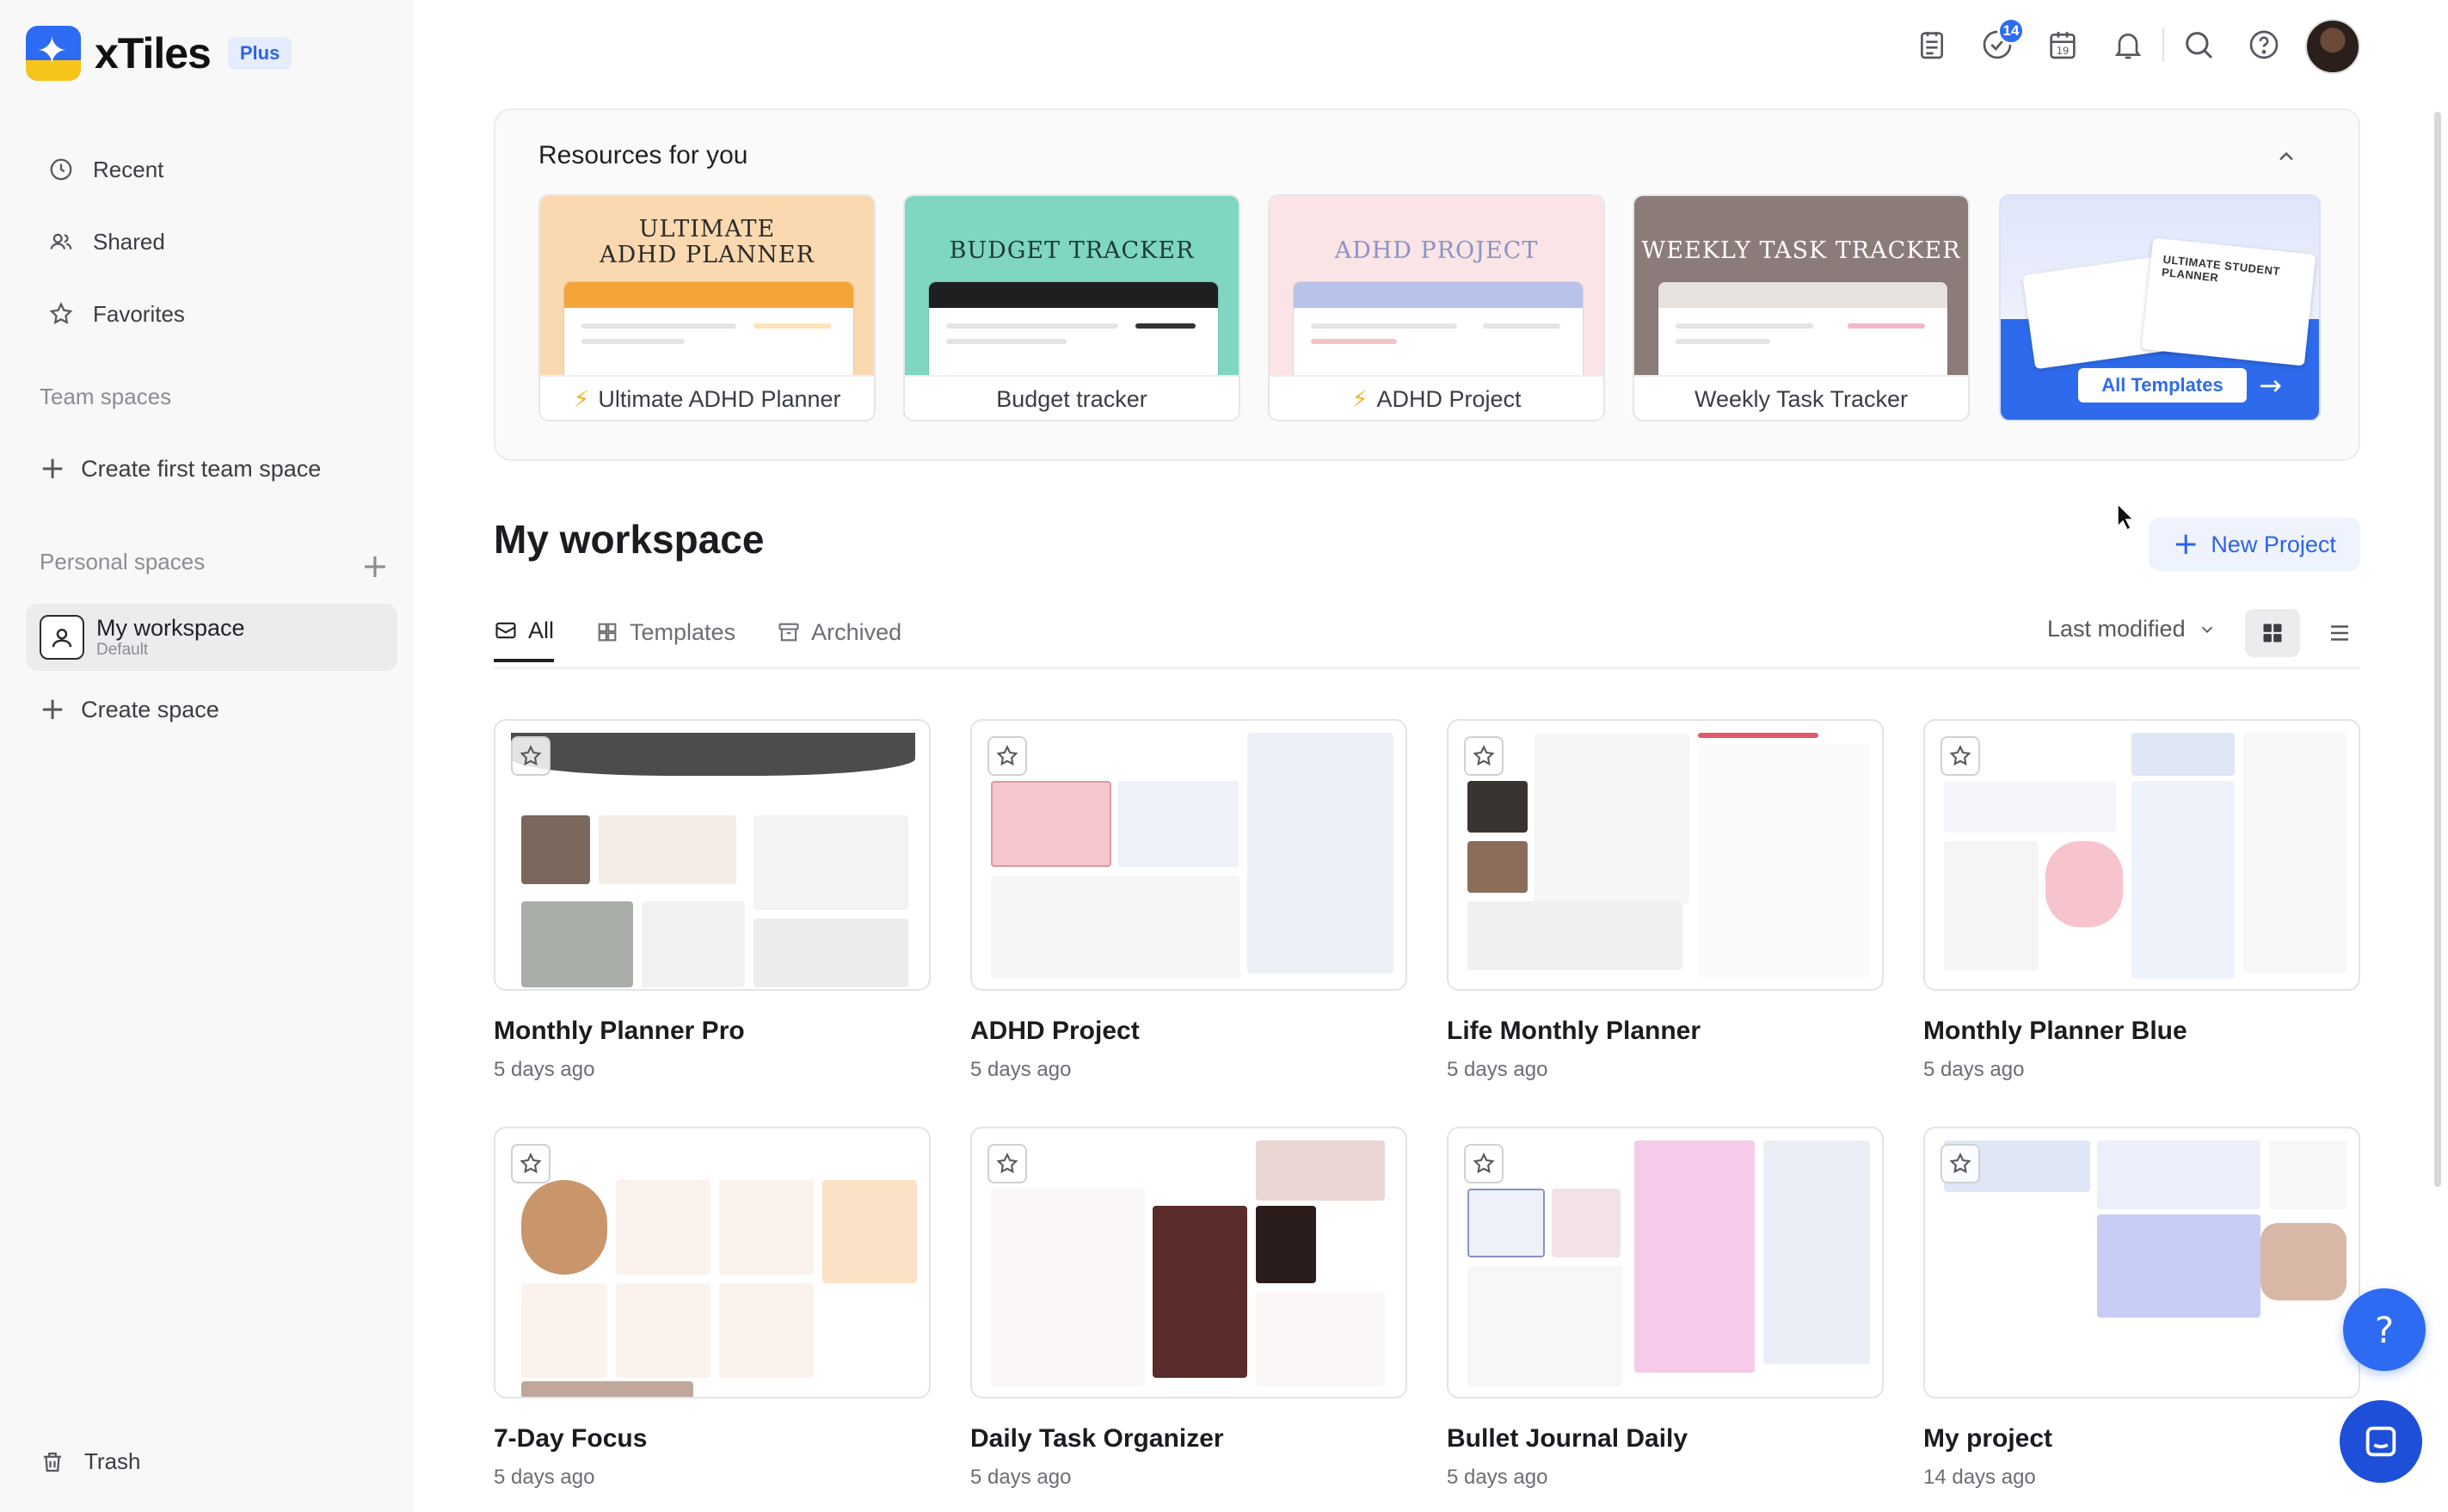  What do you see at coordinates (2264, 45) in the screenshot?
I see `help-circle-icon` at bounding box center [2264, 45].